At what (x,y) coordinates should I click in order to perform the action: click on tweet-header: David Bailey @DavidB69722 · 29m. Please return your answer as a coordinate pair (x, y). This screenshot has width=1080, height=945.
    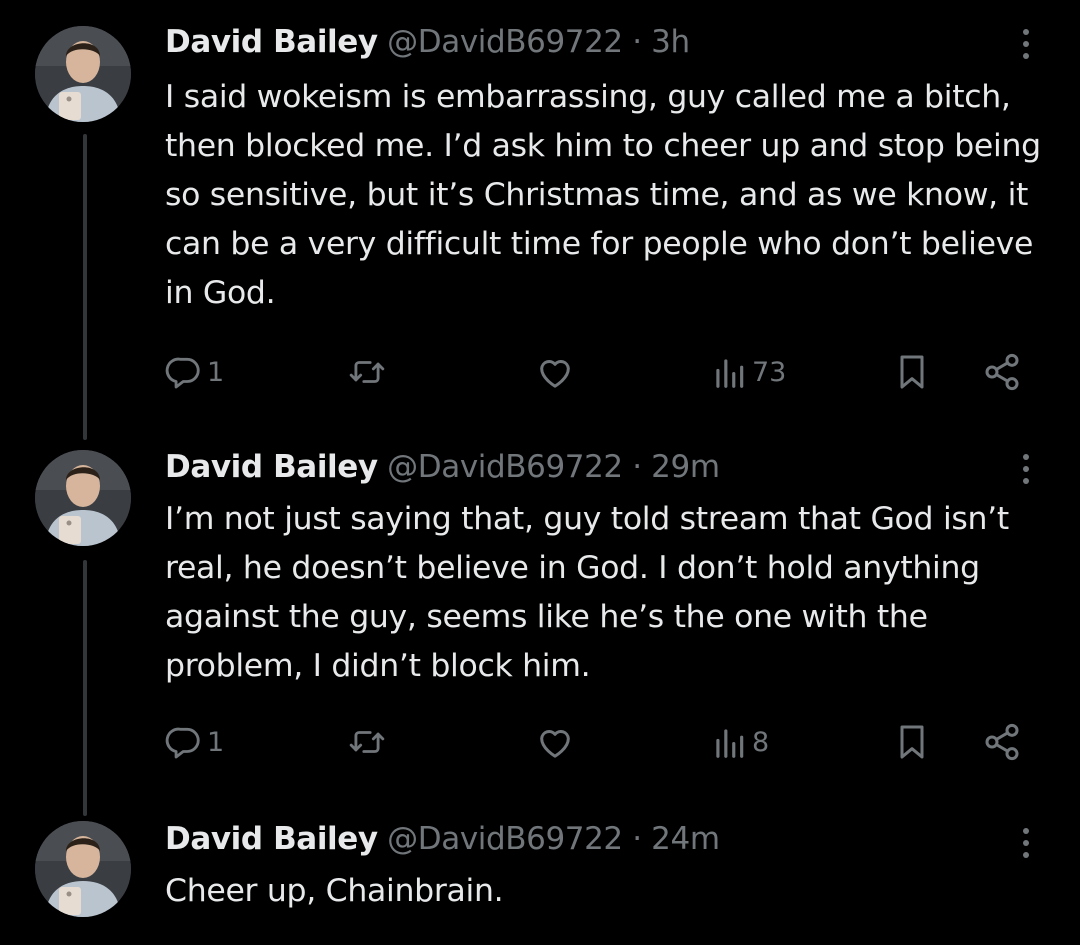
    Looking at the image, I should click on (442, 467).